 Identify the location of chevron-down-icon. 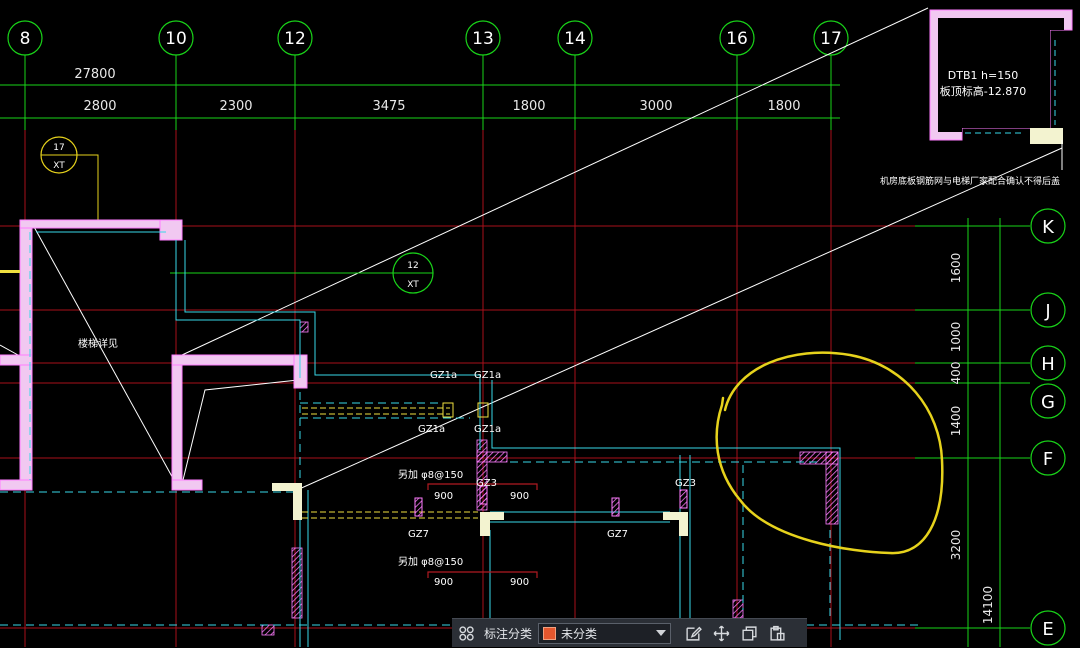
(661, 633).